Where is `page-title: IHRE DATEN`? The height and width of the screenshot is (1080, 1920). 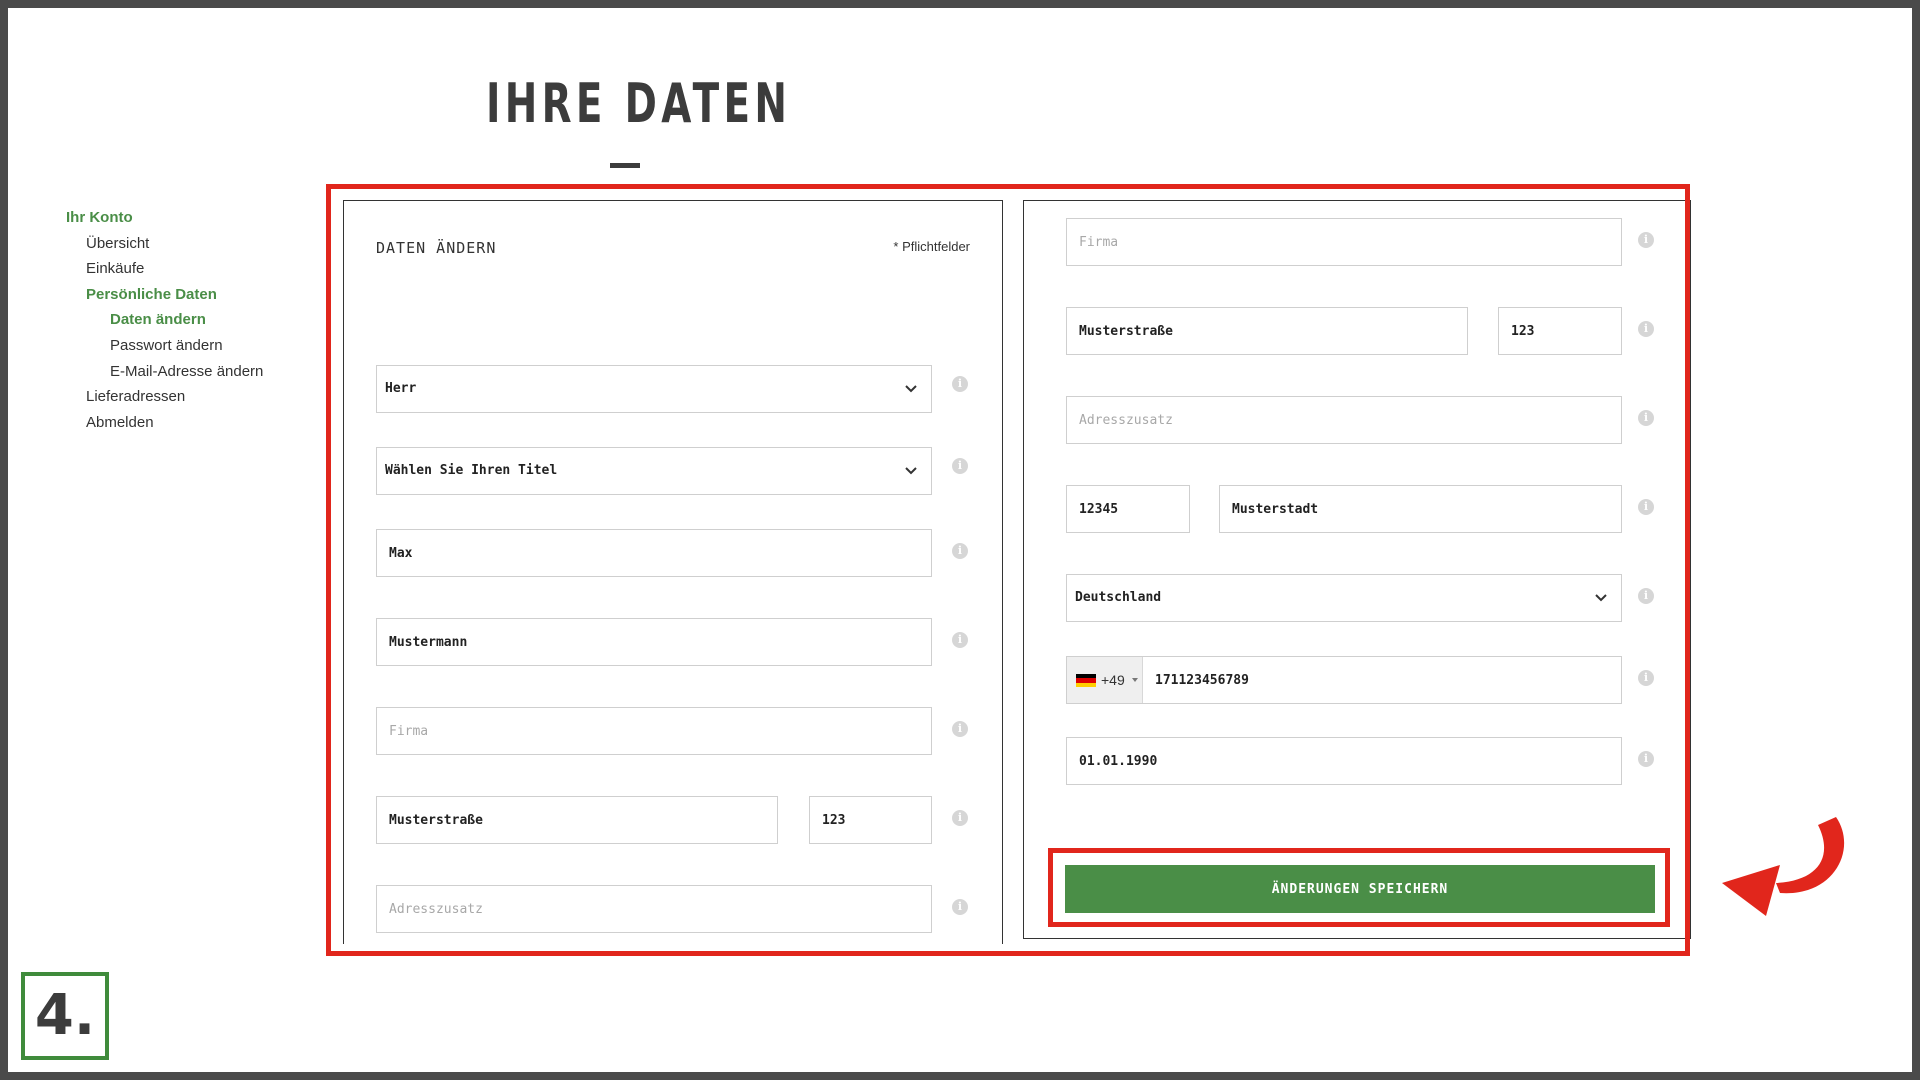
page-title: IHRE DATEN is located at coordinates (639, 103).